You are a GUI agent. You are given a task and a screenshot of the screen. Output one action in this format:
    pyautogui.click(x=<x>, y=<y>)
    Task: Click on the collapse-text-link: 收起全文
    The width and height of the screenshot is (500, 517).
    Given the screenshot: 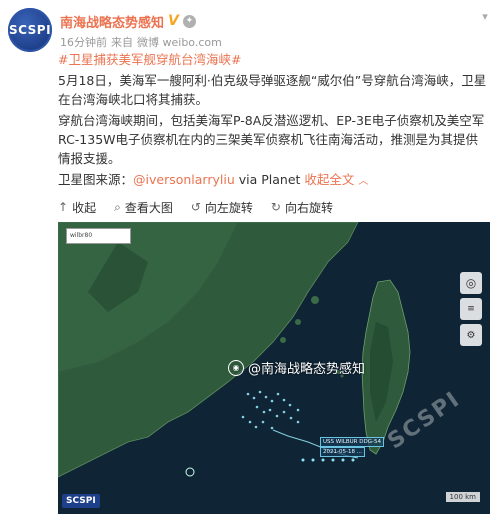 What is the action you would take?
    pyautogui.click(x=329, y=179)
    